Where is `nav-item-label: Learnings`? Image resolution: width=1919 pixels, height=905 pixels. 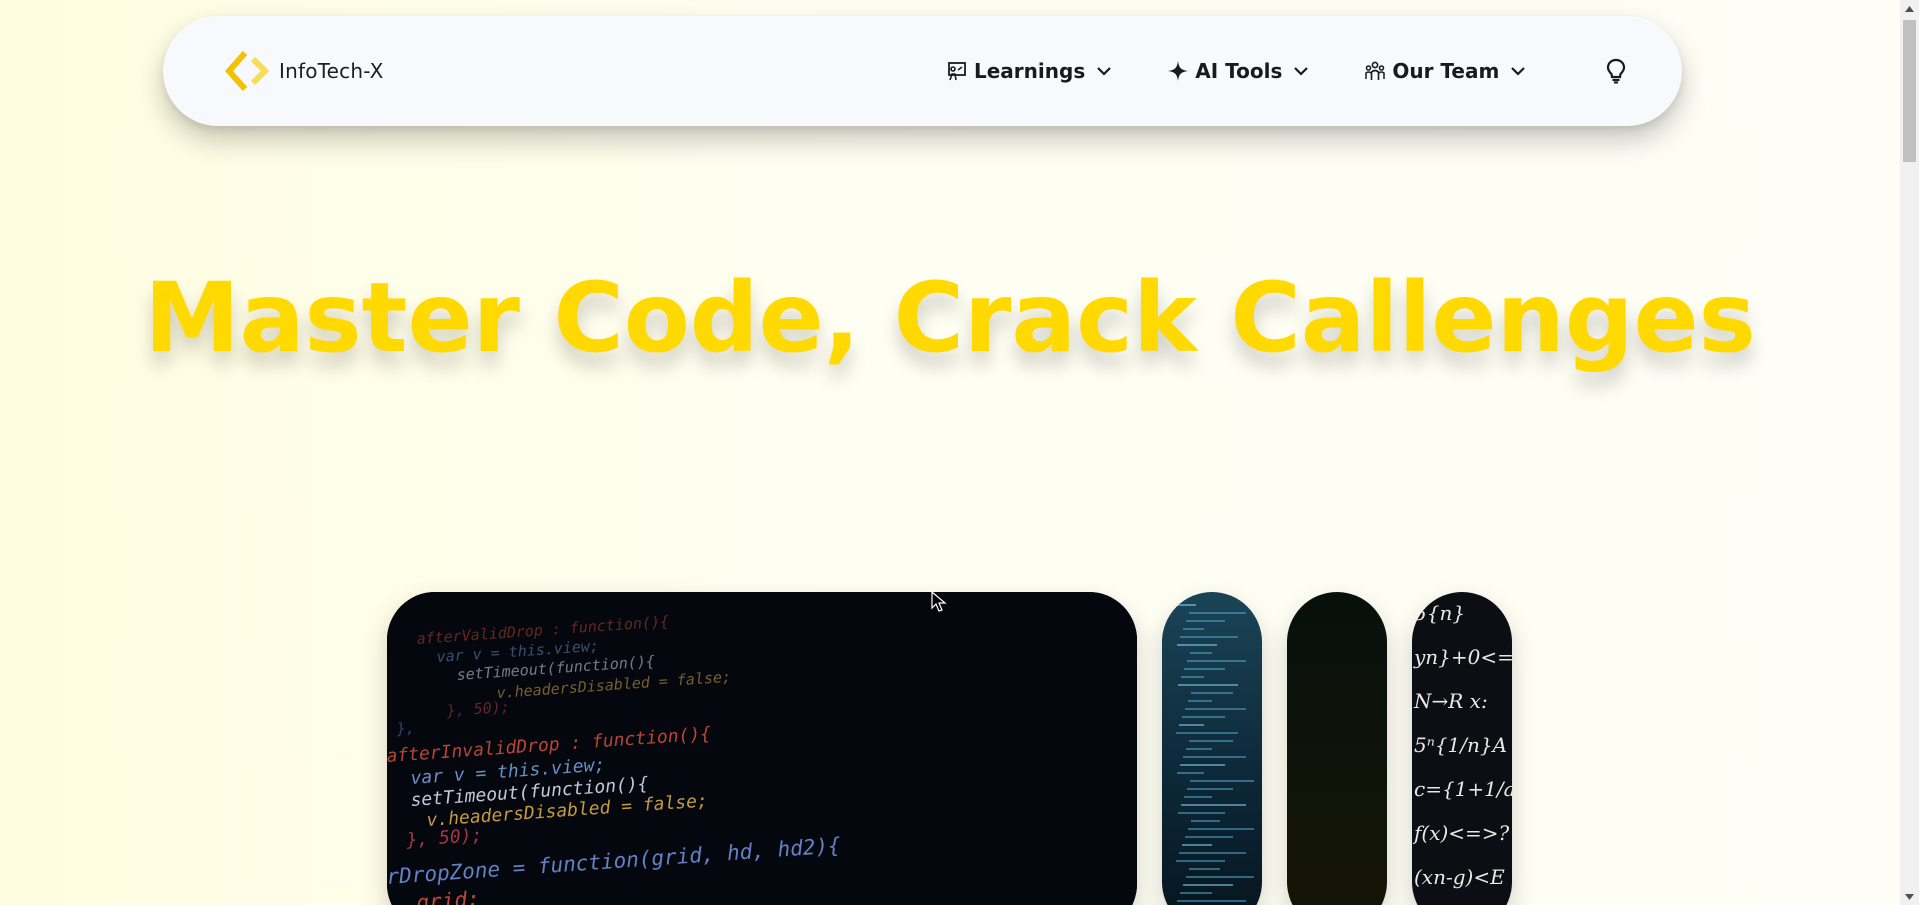 nav-item-label: Learnings is located at coordinates (1030, 71).